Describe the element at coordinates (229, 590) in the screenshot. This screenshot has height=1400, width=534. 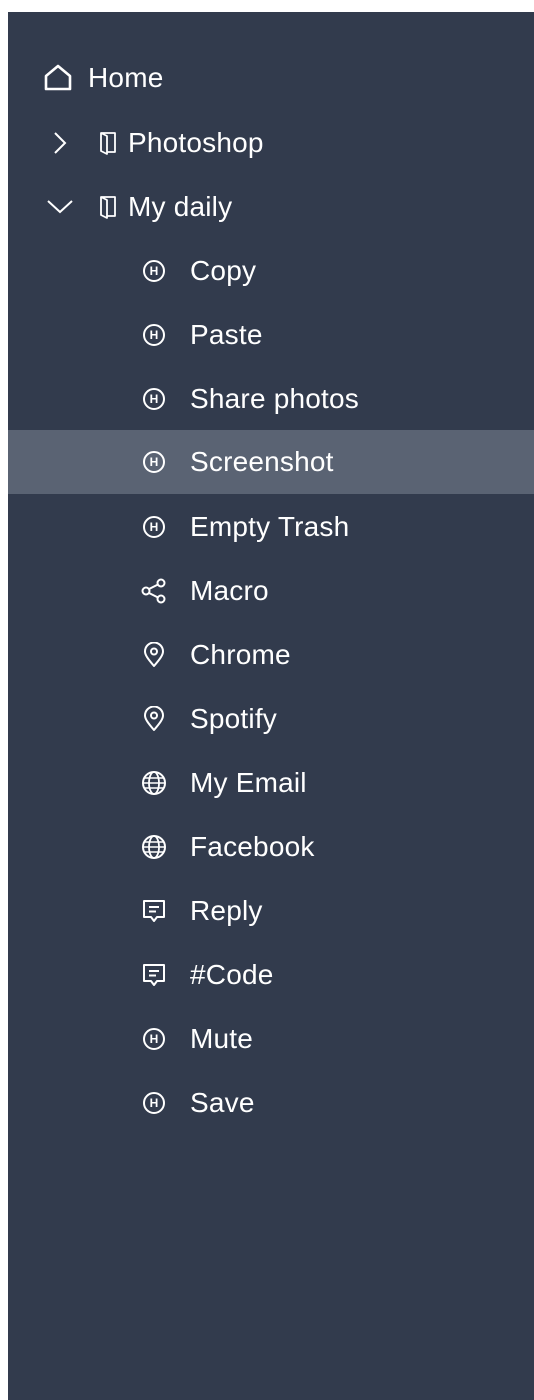
I see `nav-item-label: Macro` at that location.